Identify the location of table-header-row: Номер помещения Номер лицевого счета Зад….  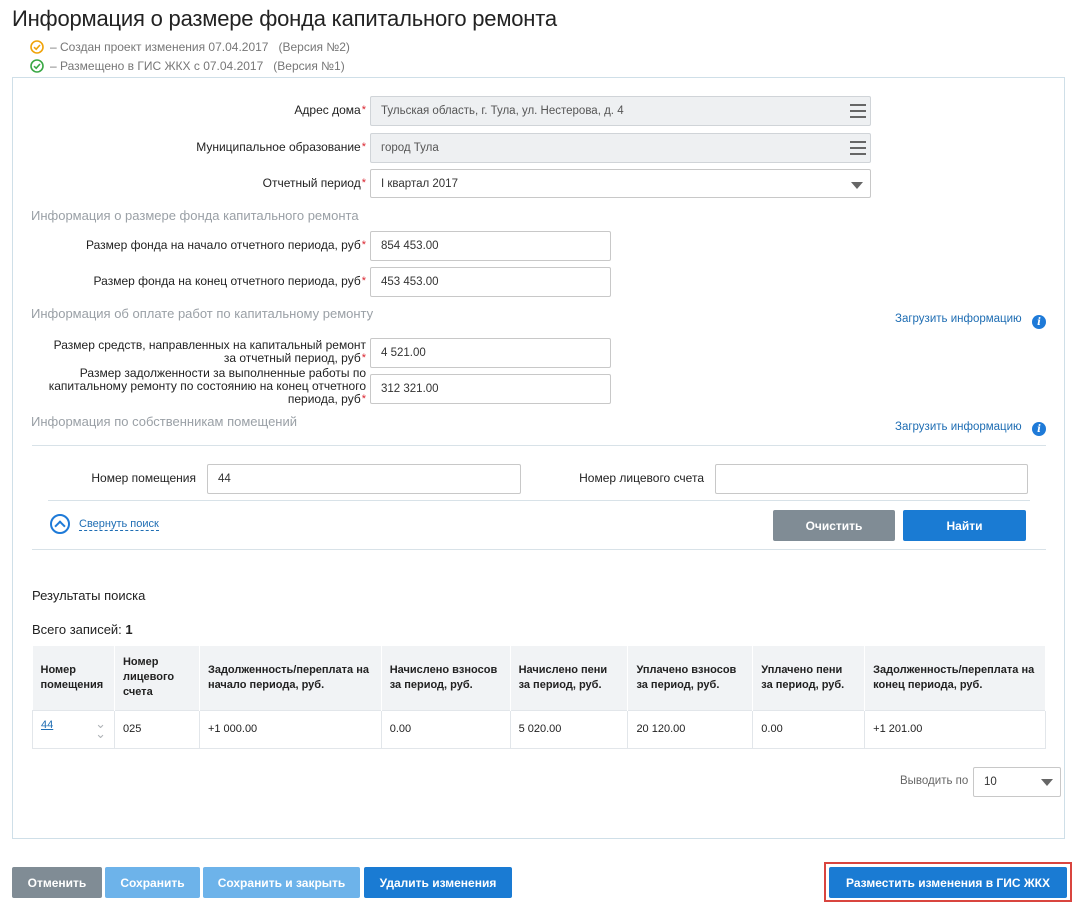
(539, 678).